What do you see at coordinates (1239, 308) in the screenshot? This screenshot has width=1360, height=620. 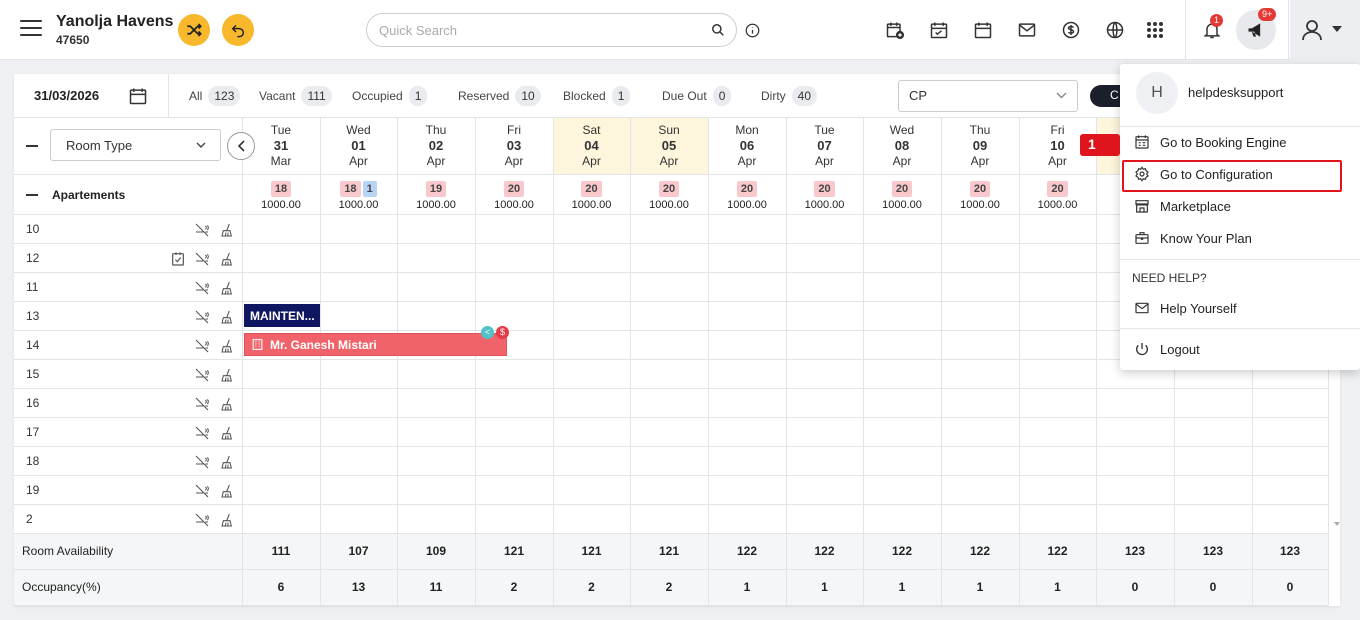 I see `help-yourself-menu-item: Help Yourself` at bounding box center [1239, 308].